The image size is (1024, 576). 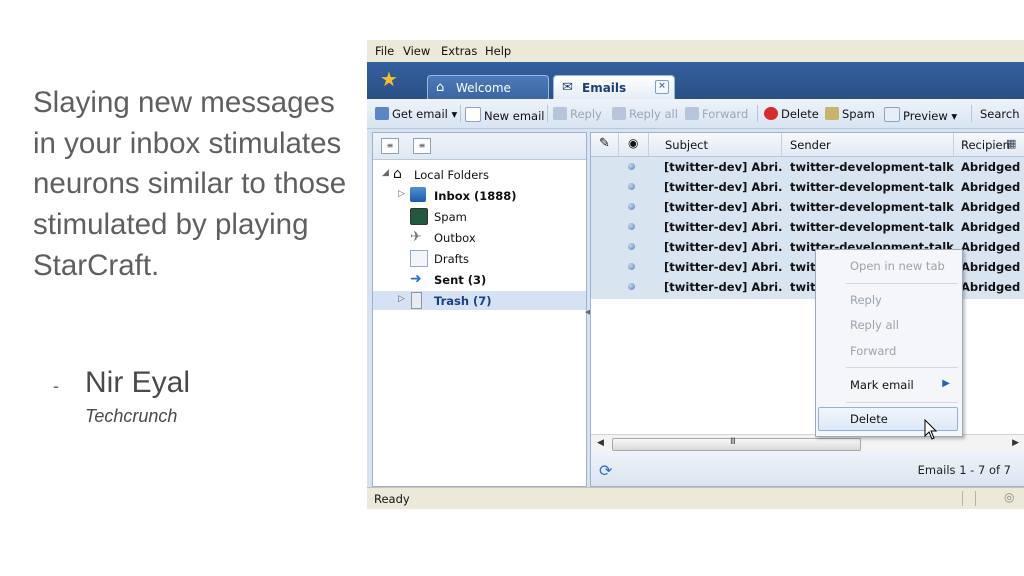 What do you see at coordinates (692, 113) in the screenshot?
I see `forward-icon` at bounding box center [692, 113].